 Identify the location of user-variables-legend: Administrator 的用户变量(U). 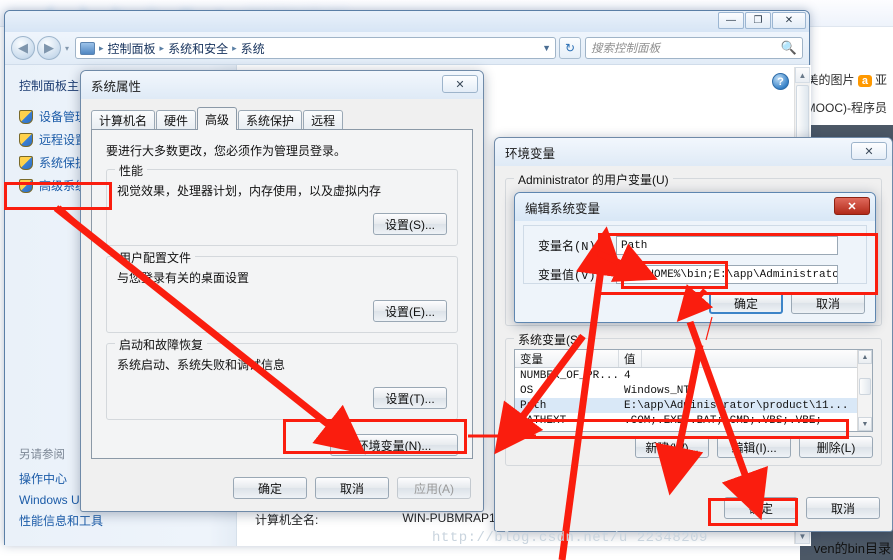
(593, 179).